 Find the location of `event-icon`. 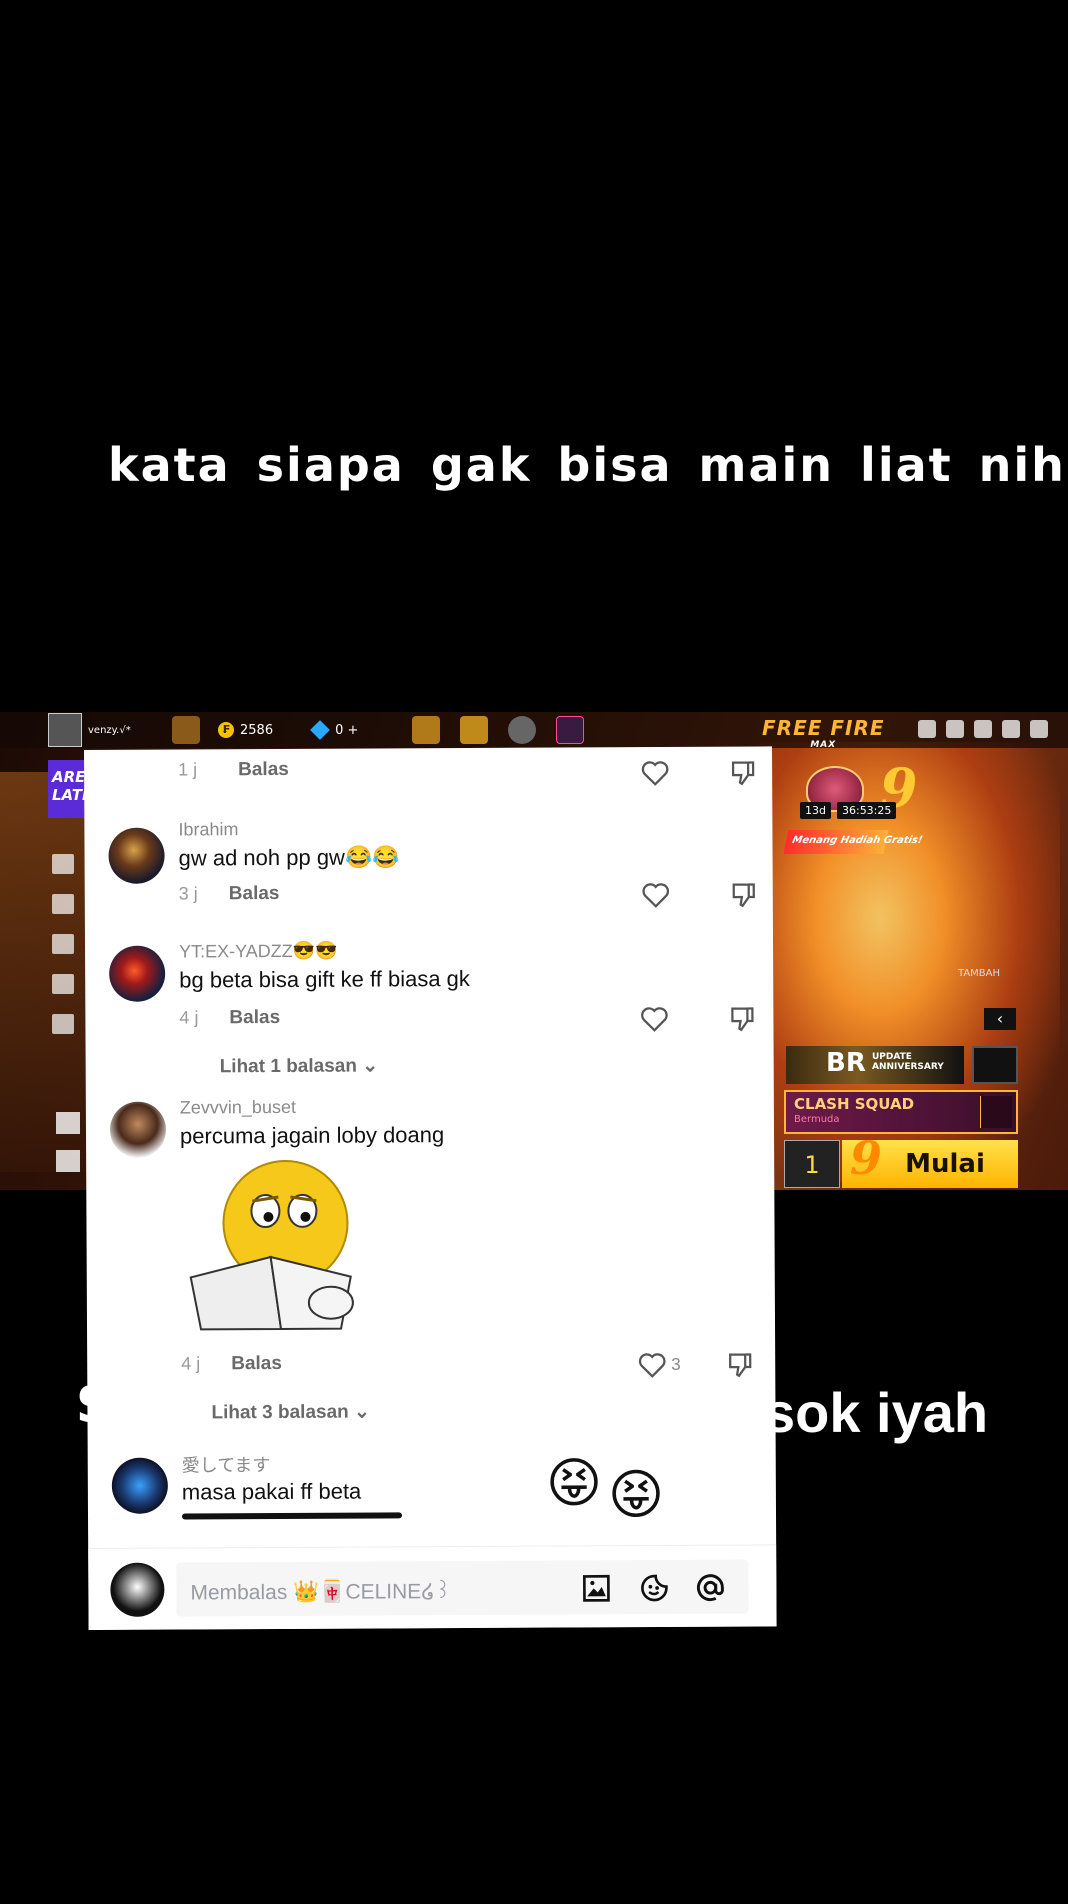

event-icon is located at coordinates (570, 730).